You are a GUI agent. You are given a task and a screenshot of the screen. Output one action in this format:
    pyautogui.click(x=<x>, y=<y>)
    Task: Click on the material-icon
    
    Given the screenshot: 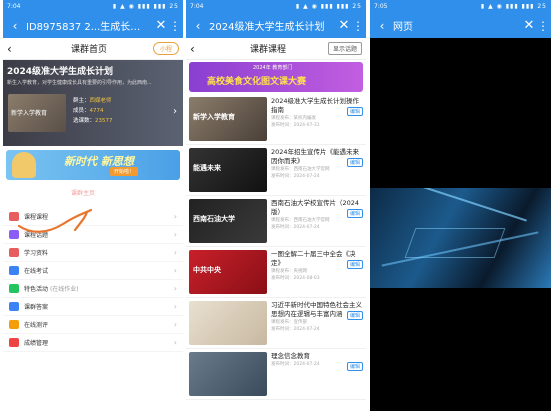 What is the action you would take?
    pyautogui.click(x=14, y=252)
    